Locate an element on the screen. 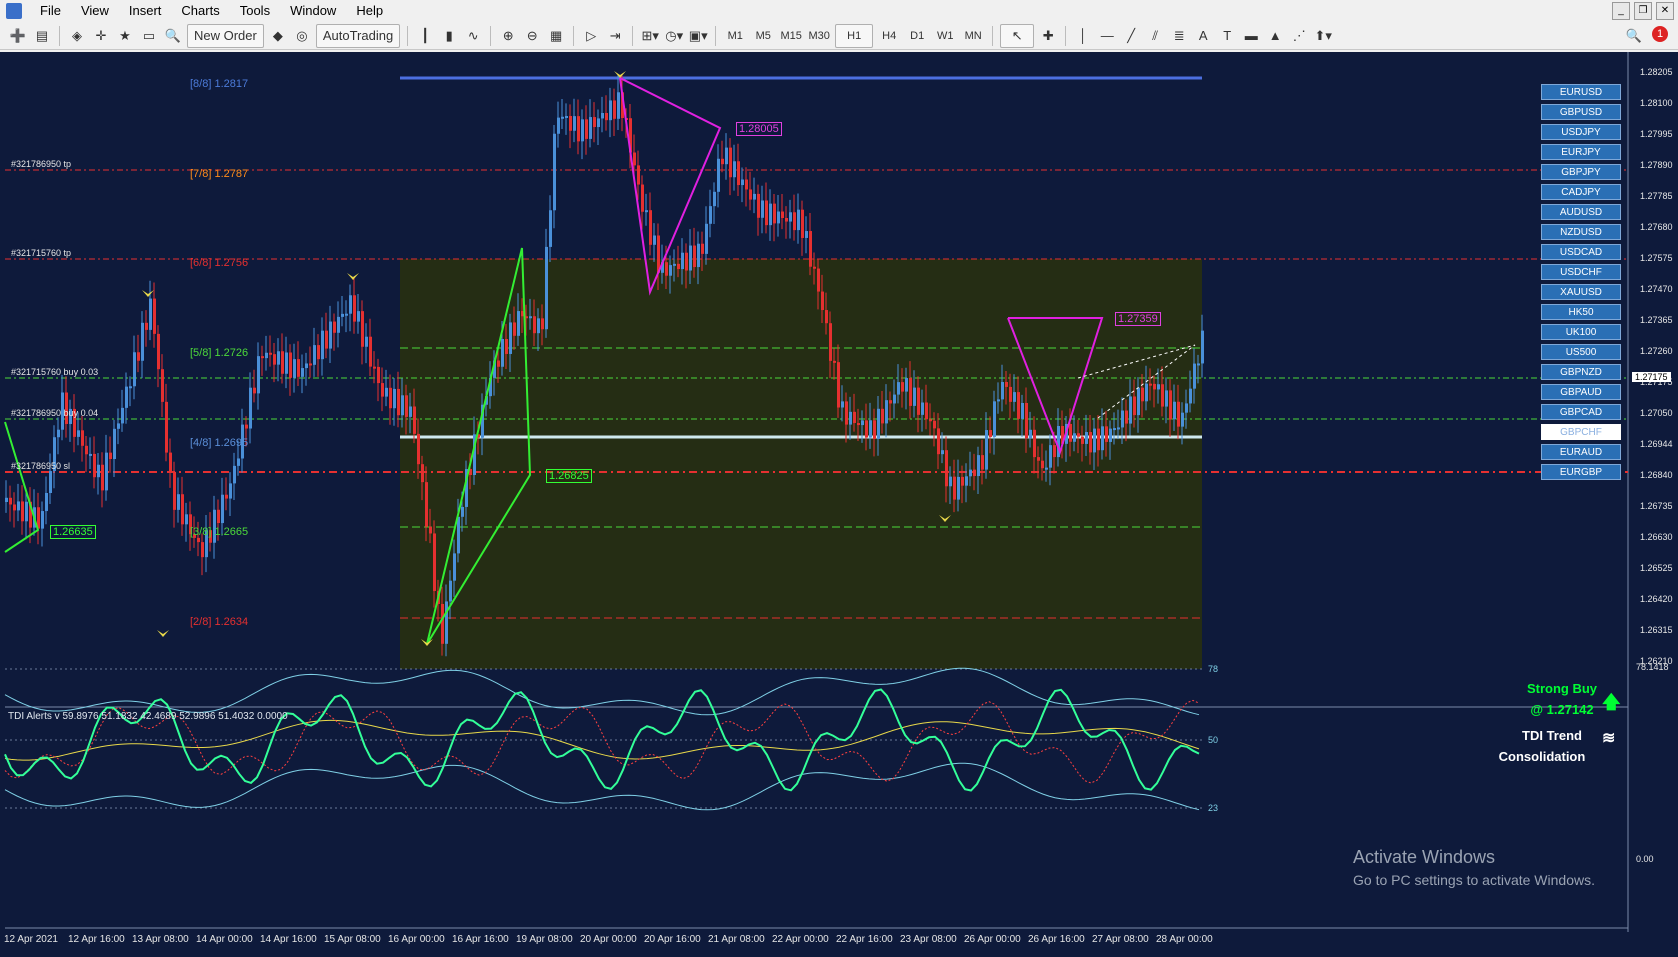 This screenshot has width=1678, height=957. tile-windows-icon: ▦ is located at coordinates (556, 36).